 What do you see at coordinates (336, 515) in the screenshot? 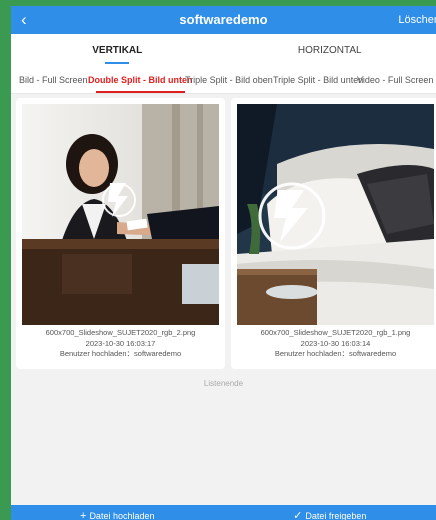
I see `share-file-label: Datei freigeben` at bounding box center [336, 515].